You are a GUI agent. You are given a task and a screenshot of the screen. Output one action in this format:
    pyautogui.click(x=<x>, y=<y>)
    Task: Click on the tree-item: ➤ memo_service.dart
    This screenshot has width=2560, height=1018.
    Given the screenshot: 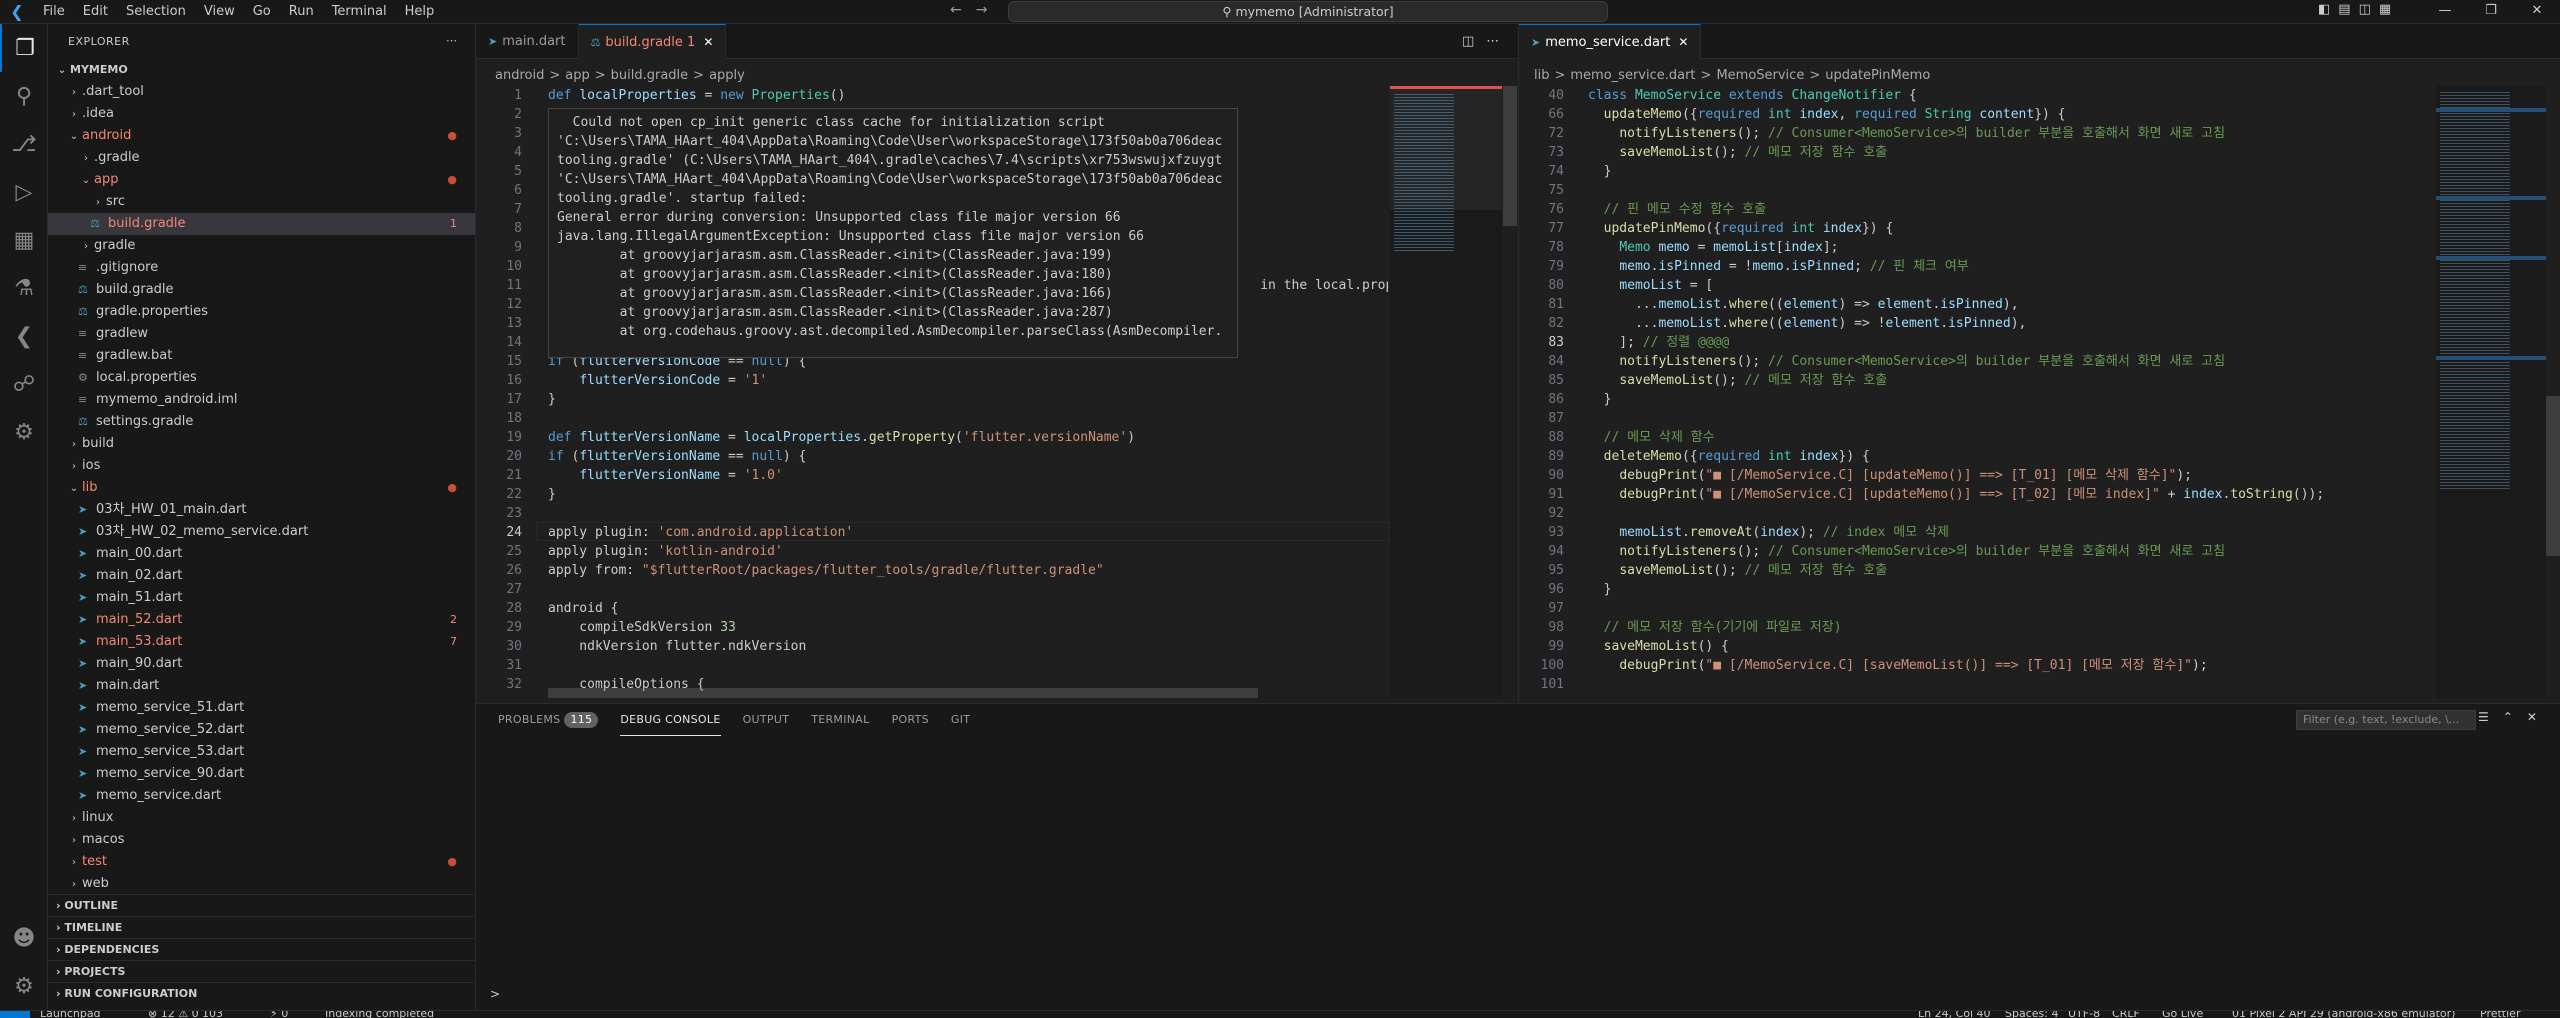 What is the action you would take?
    pyautogui.click(x=261, y=796)
    